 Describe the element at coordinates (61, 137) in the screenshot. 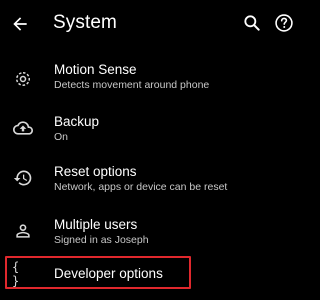

I see `settings-item-summary: On` at that location.